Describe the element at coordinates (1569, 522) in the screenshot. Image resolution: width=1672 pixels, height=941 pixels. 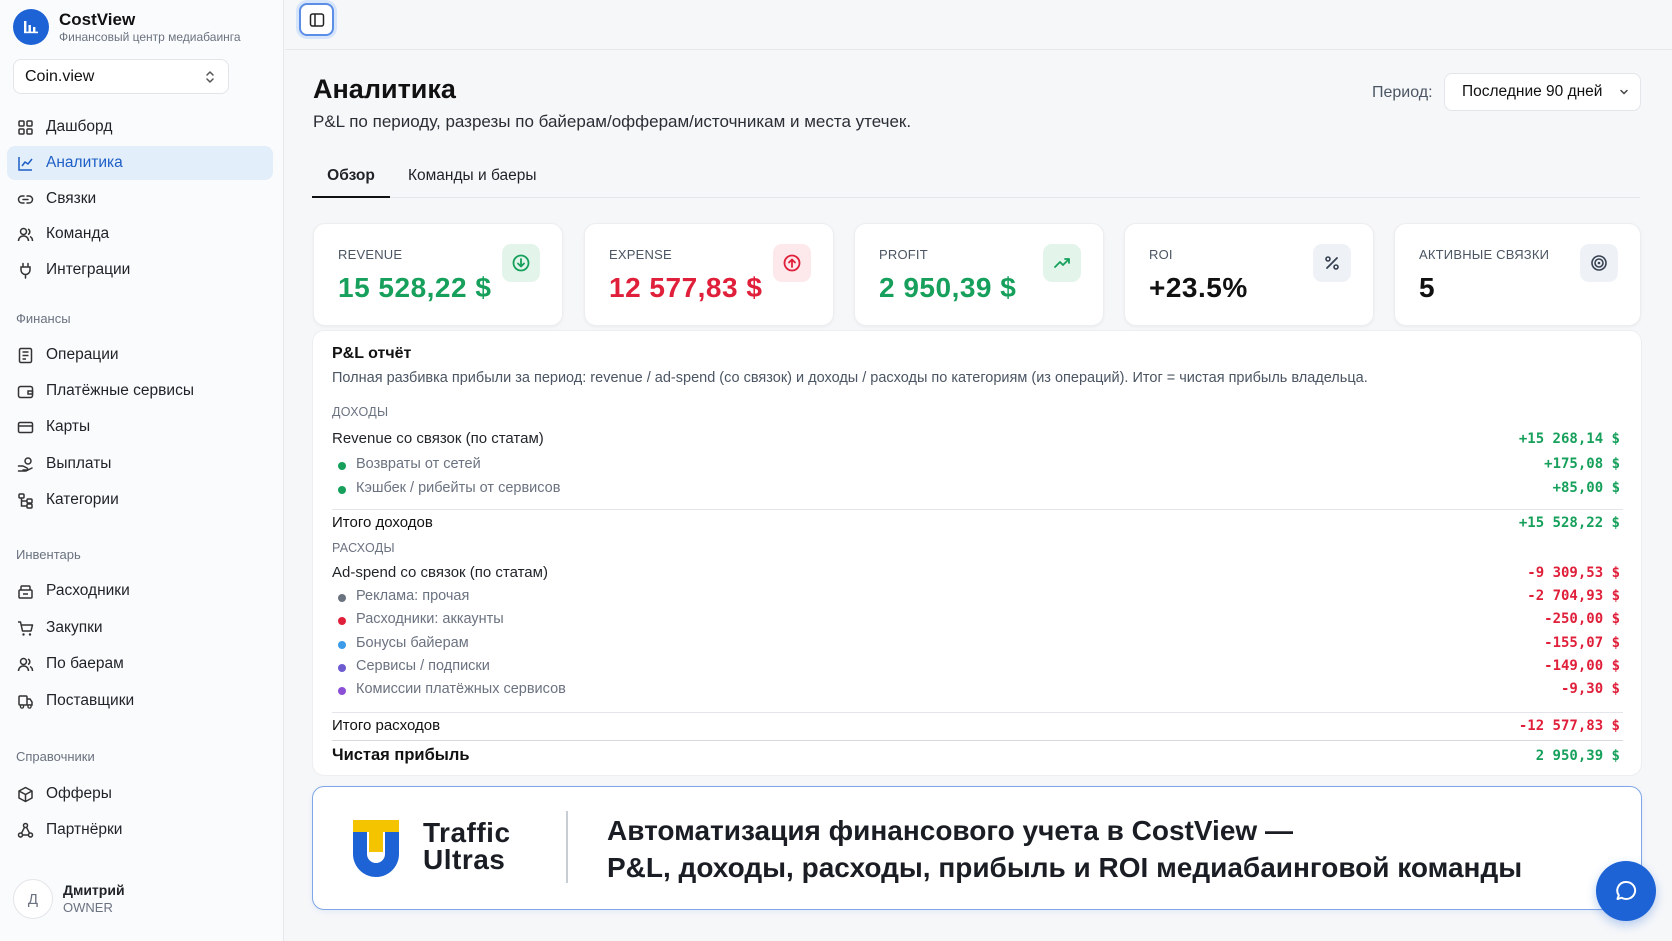
I see `pl-row-value: +15 528,22 $` at that location.